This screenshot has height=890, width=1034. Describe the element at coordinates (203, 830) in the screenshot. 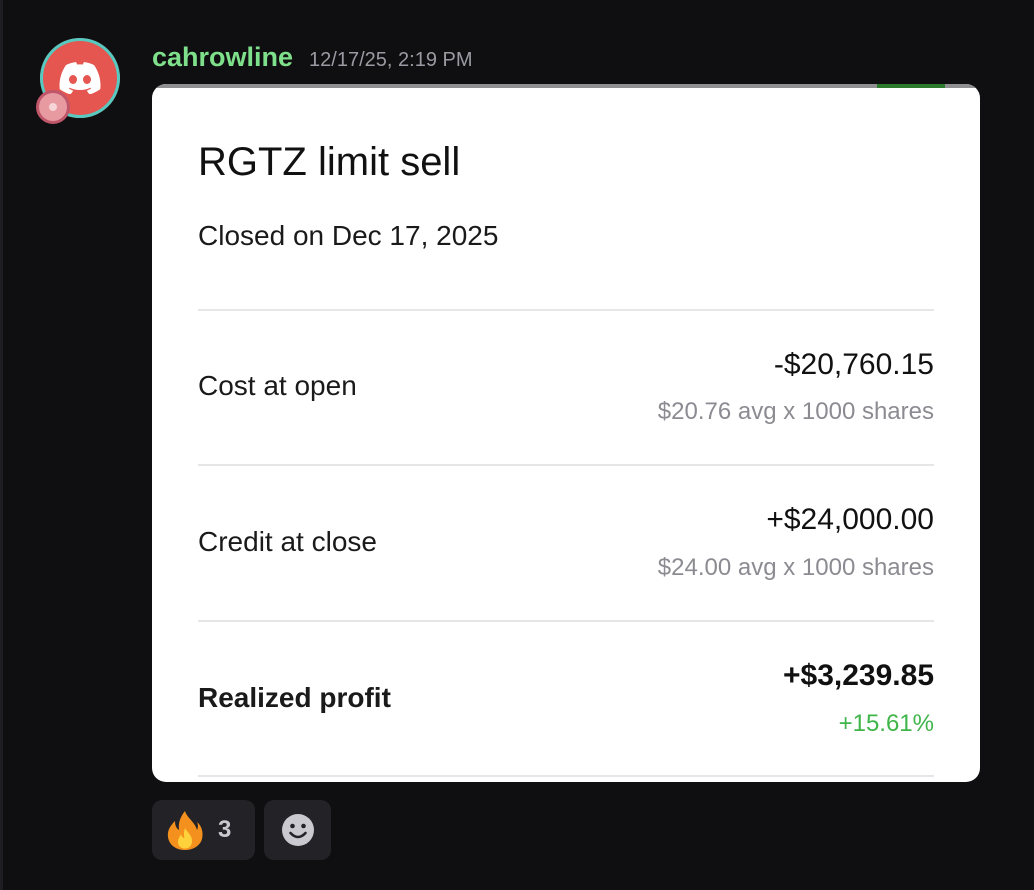

I see `fire-reaction-button: 3` at that location.